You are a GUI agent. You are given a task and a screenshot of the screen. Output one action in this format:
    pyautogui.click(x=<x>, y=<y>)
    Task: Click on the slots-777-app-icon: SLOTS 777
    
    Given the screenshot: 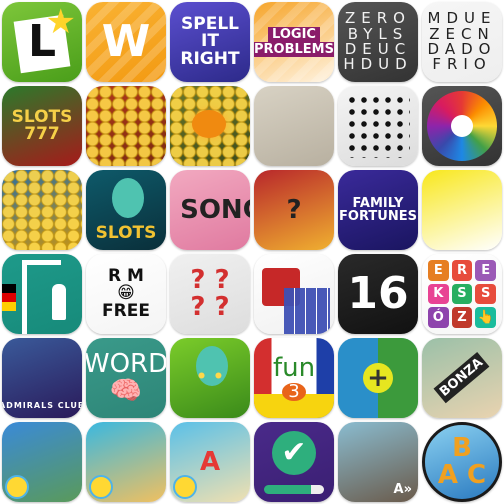 What is the action you would take?
    pyautogui.click(x=42, y=126)
    